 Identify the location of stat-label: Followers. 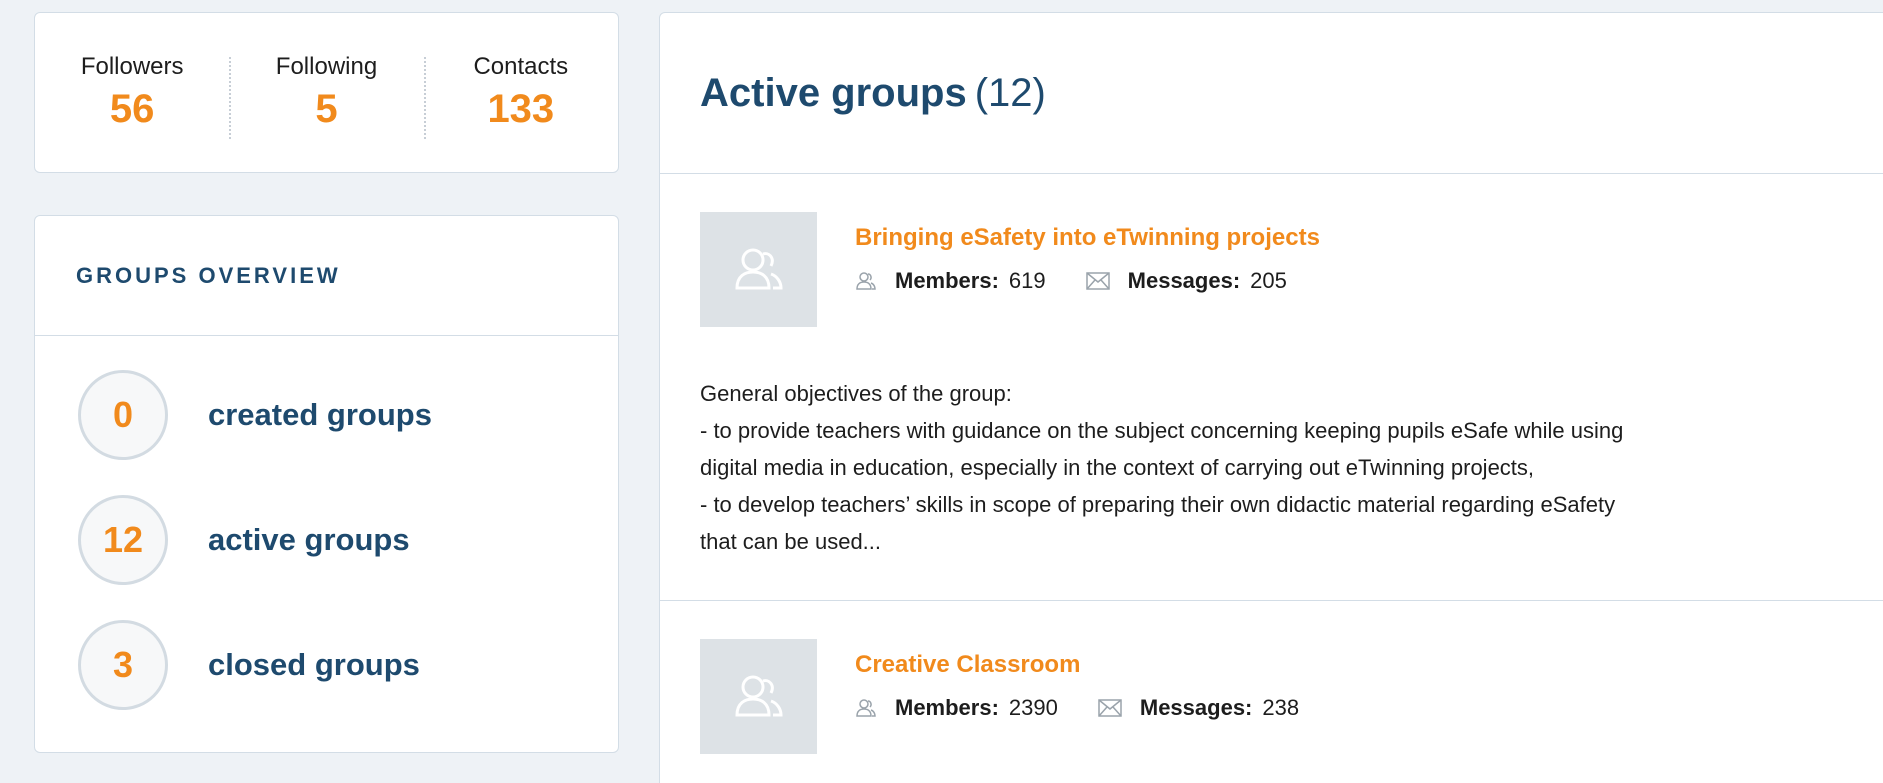
(132, 66).